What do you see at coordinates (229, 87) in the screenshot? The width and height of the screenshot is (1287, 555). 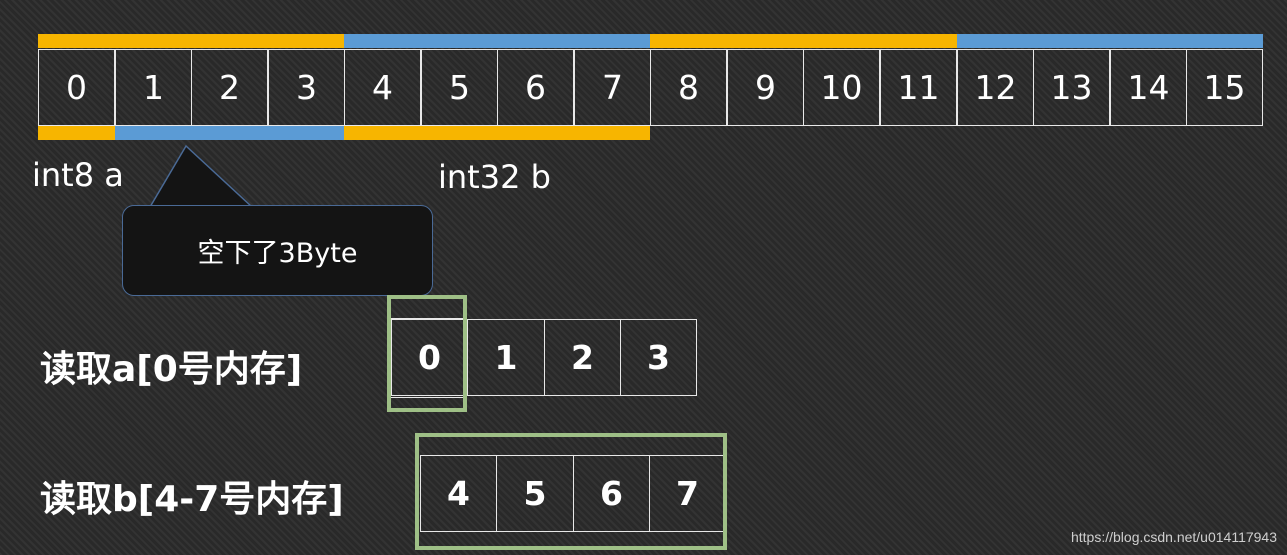 I see `memory-cell: 2` at bounding box center [229, 87].